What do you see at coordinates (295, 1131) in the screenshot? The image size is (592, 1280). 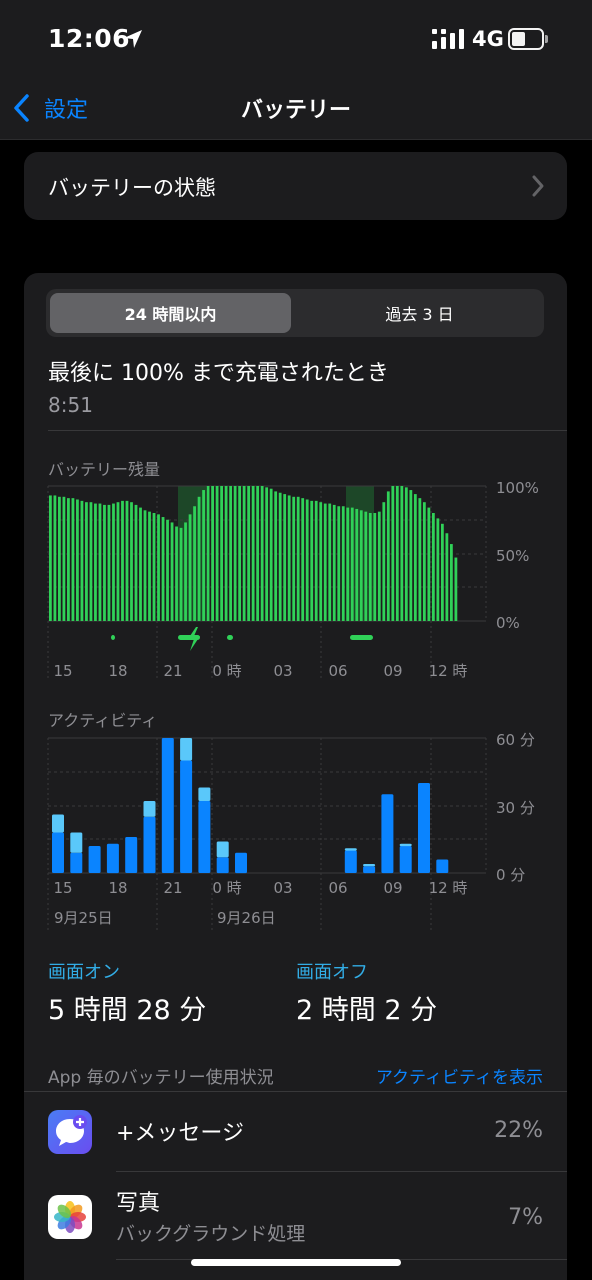 I see `app-row-messages: +メッセージ 22%` at bounding box center [295, 1131].